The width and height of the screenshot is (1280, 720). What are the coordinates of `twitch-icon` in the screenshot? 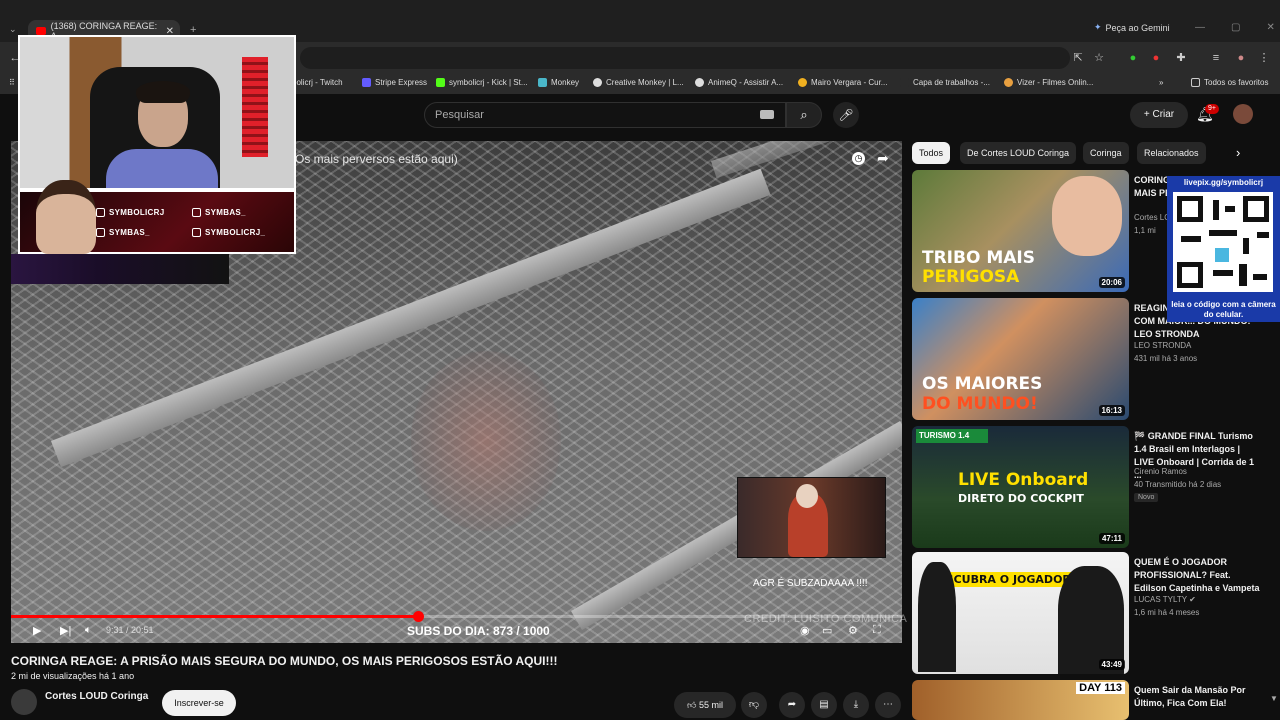 It's located at (100, 212).